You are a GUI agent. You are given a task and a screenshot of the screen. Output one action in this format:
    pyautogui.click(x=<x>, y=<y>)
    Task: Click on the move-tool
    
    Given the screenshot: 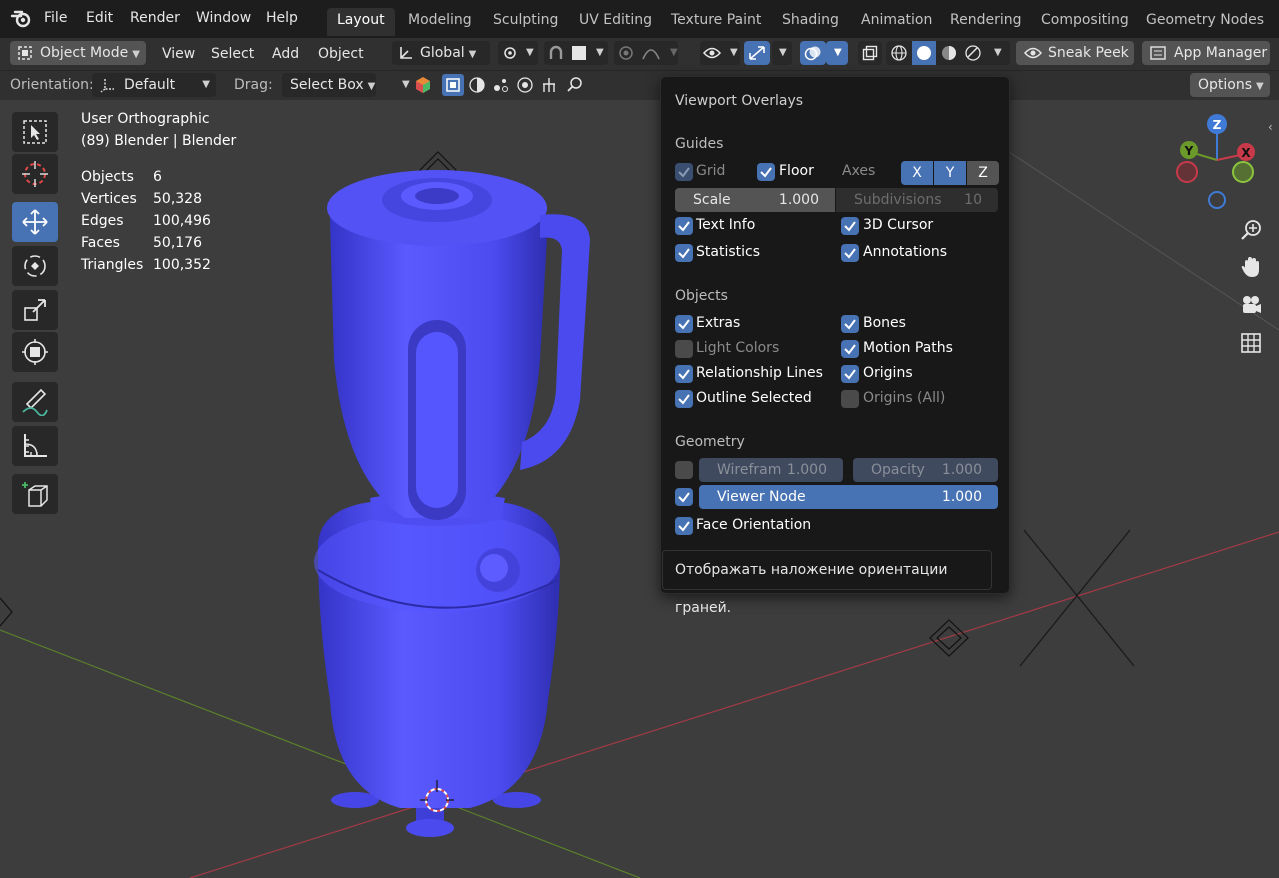 What is the action you would take?
    pyautogui.click(x=35, y=222)
    